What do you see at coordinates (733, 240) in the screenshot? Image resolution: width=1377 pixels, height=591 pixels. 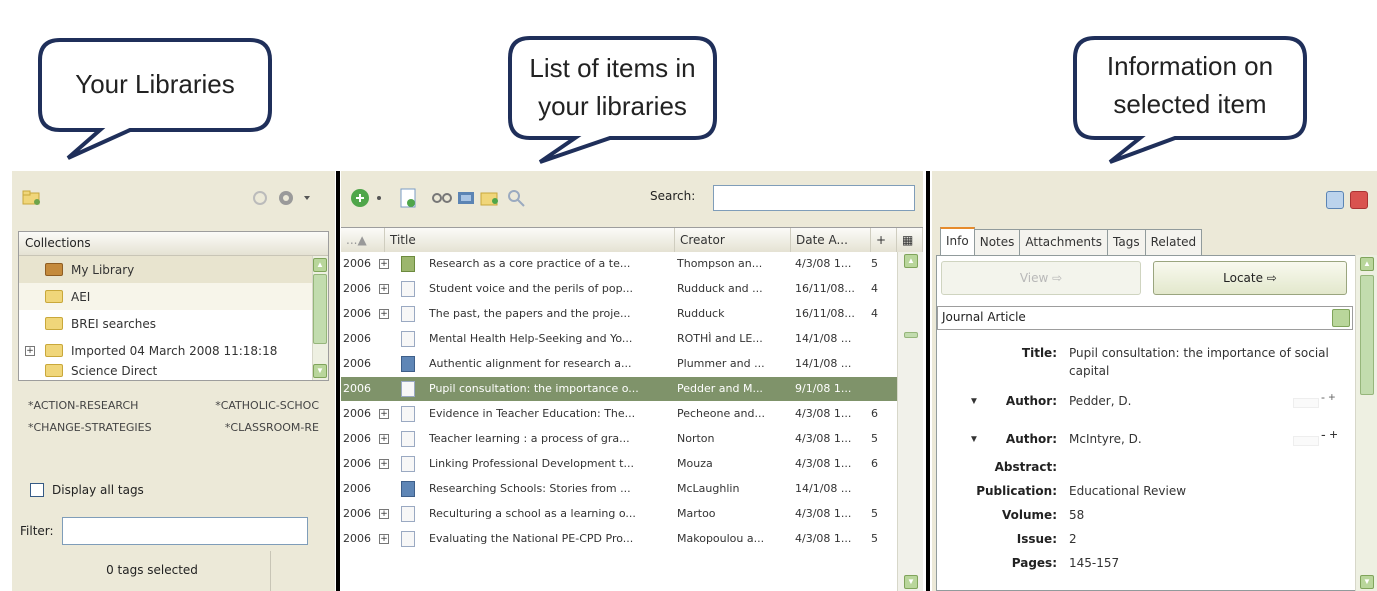 I see `column-header-creator: Creator` at bounding box center [733, 240].